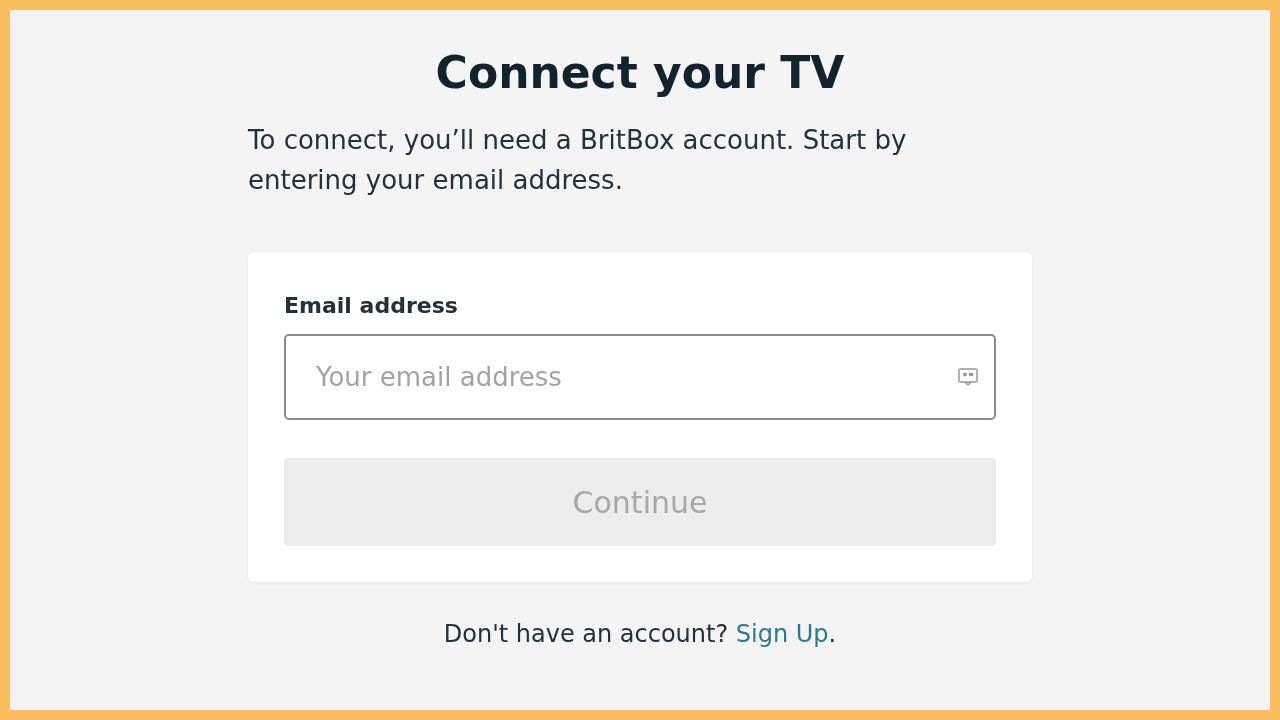  I want to click on email-field: Your email address, so click(640, 377).